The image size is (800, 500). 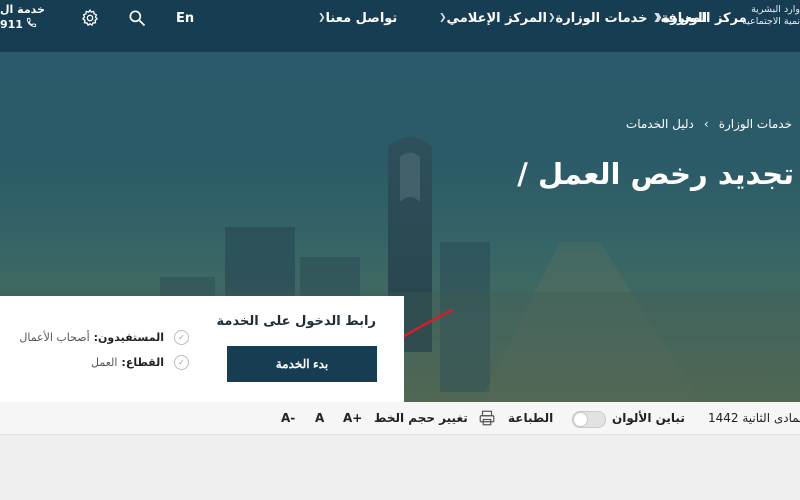 I want to click on toggle-knob, so click(x=580, y=419).